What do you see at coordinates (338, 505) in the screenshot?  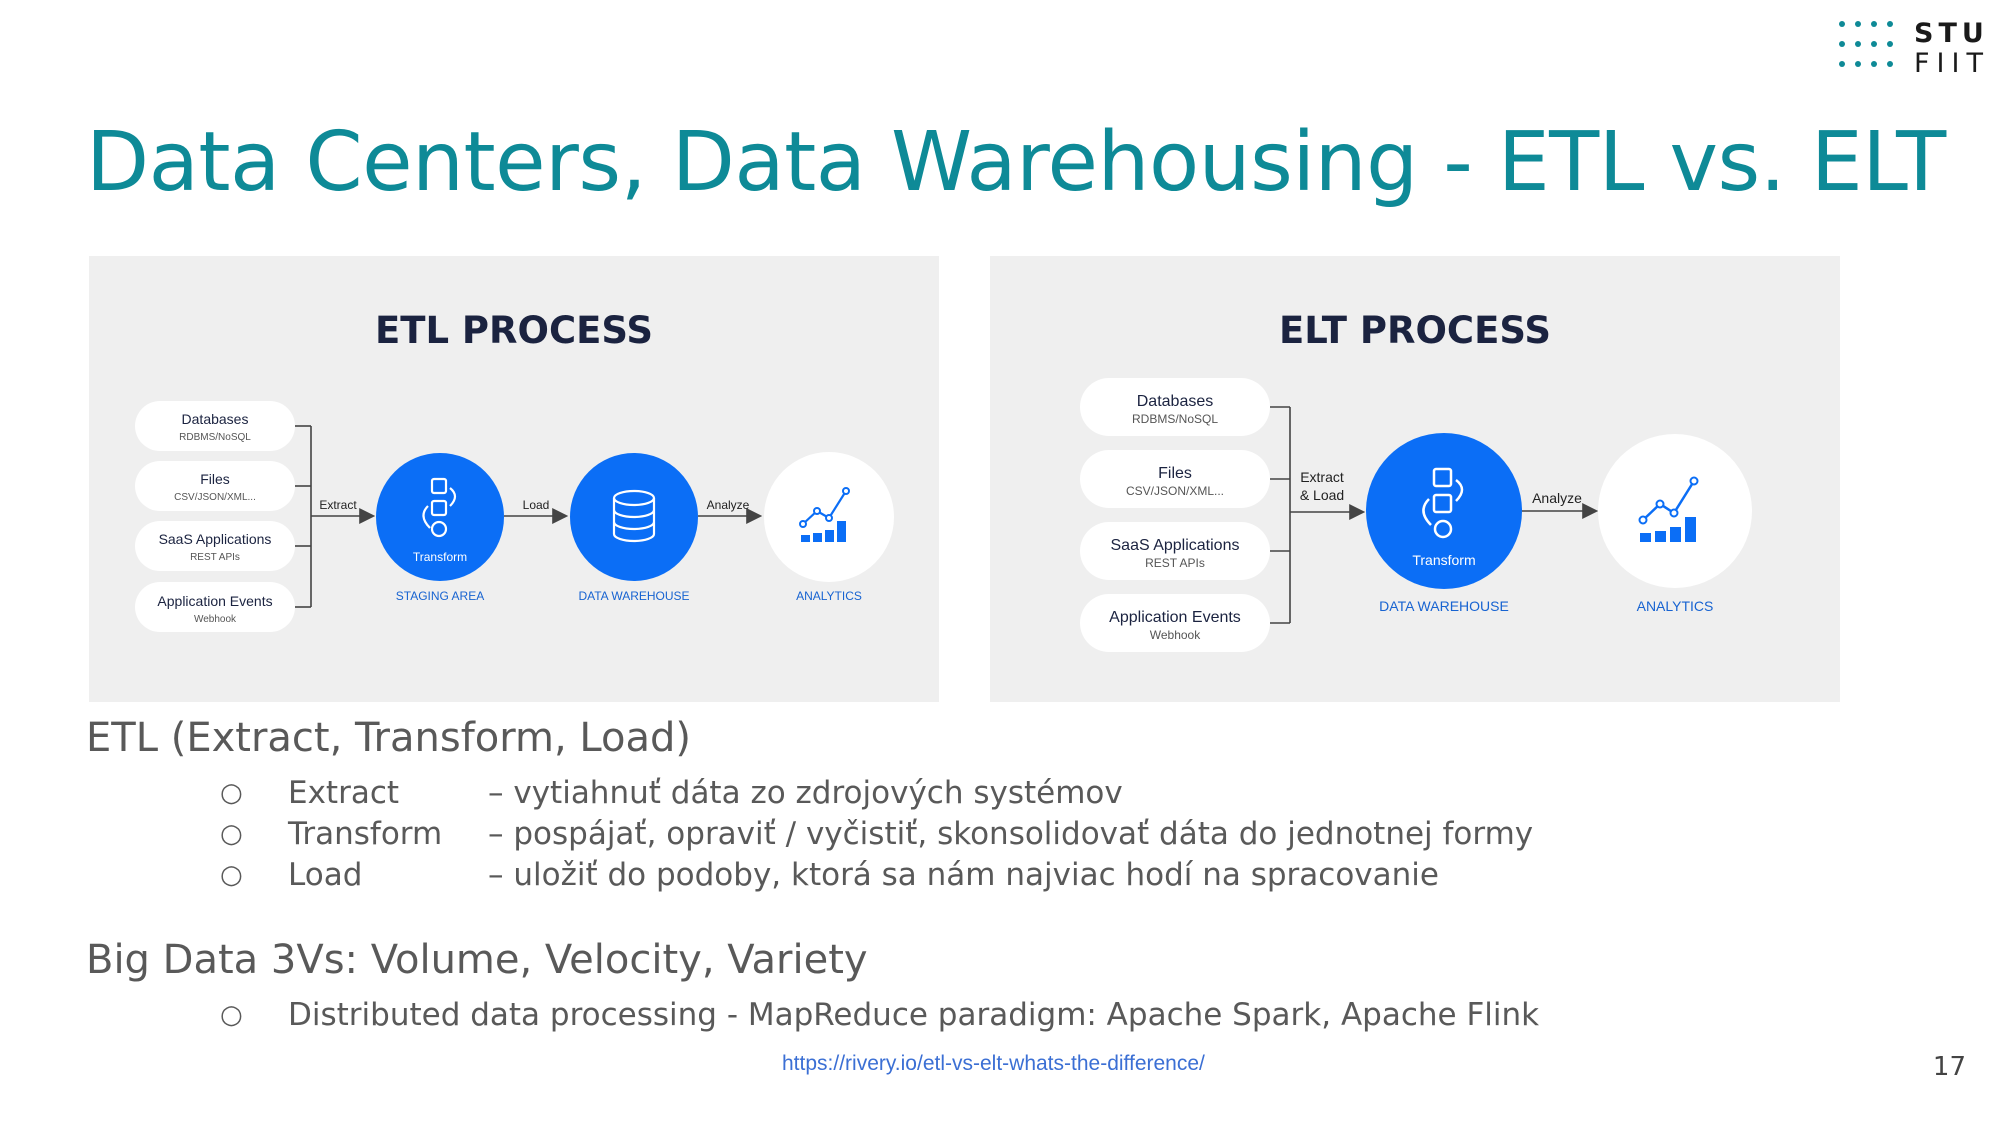 I see `extract-label: Extract` at bounding box center [338, 505].